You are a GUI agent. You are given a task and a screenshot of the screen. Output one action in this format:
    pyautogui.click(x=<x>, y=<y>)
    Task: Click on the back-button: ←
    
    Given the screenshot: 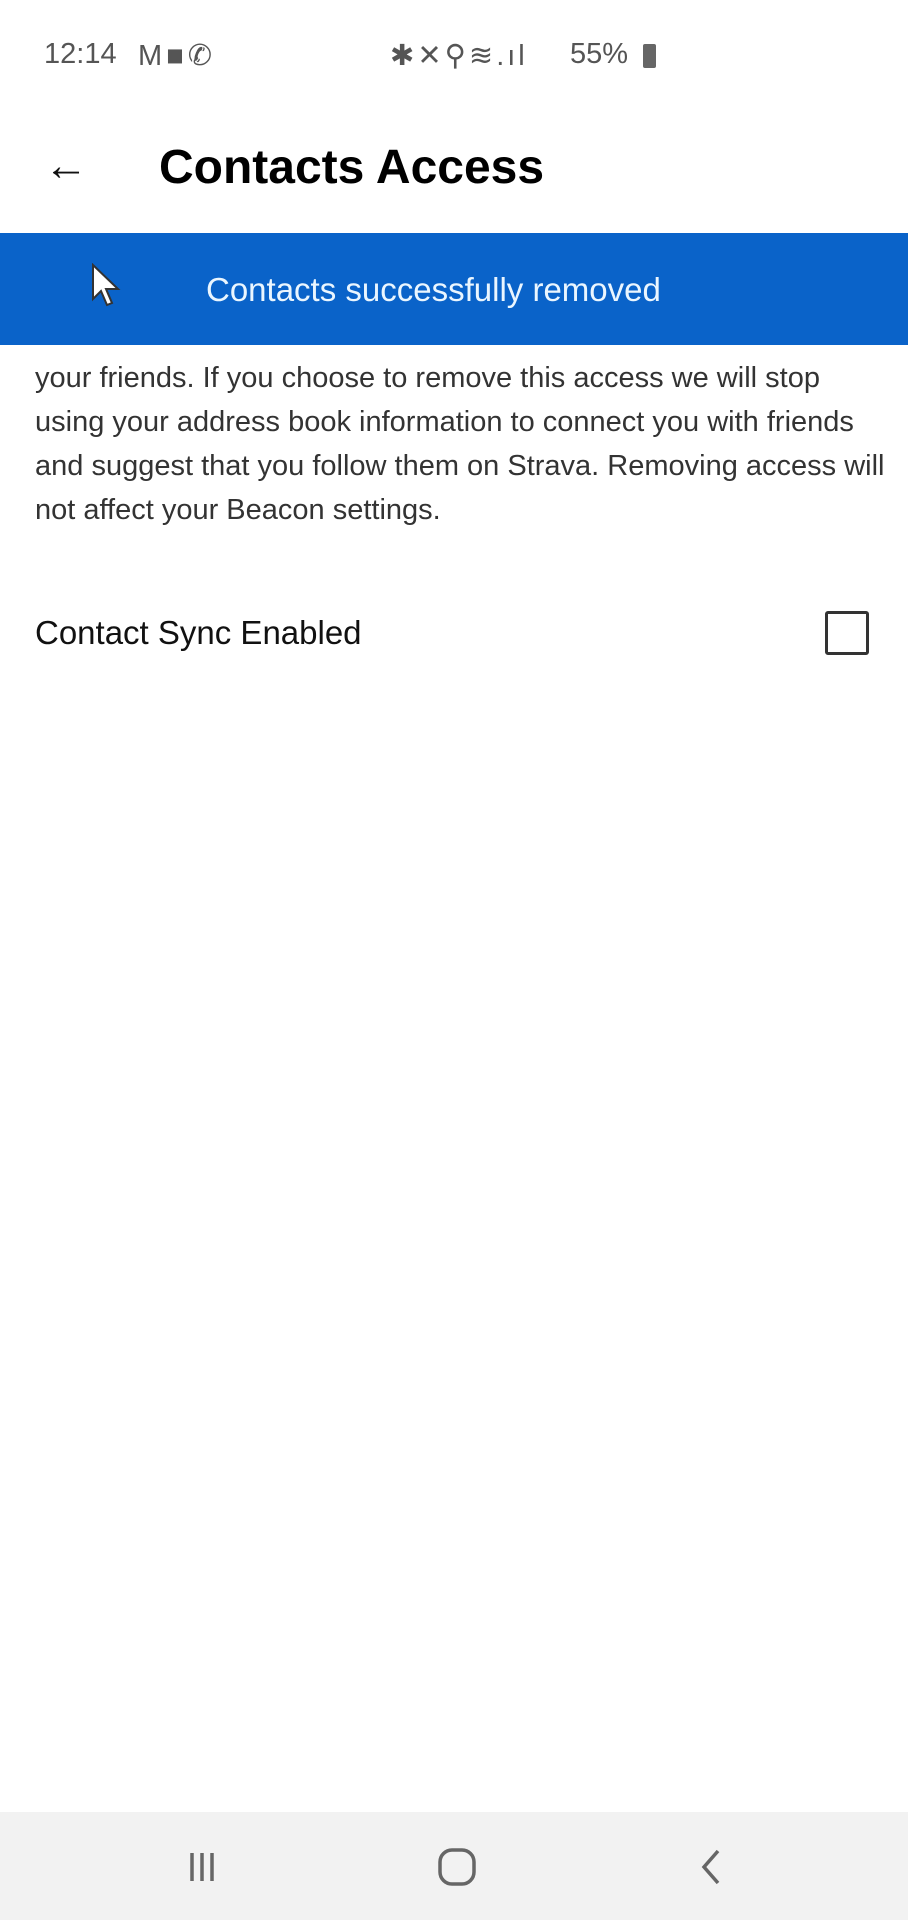 What is the action you would take?
    pyautogui.click(x=66, y=166)
    